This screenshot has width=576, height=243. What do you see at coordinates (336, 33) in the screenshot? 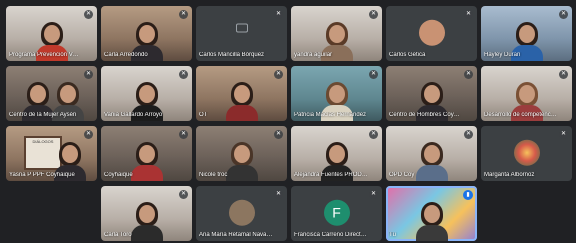
I see `participant-tile: ✕ yandra aguilar` at bounding box center [336, 33].